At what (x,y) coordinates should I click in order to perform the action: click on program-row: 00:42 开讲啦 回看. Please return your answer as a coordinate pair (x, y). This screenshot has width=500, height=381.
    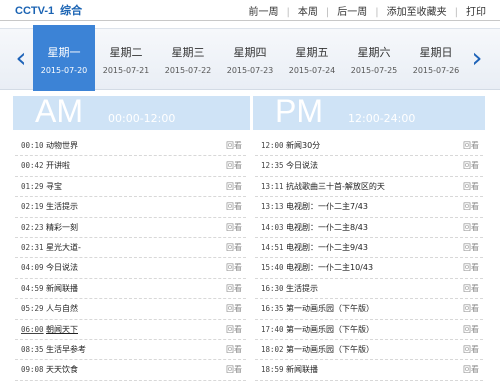
    Looking at the image, I should click on (130, 166).